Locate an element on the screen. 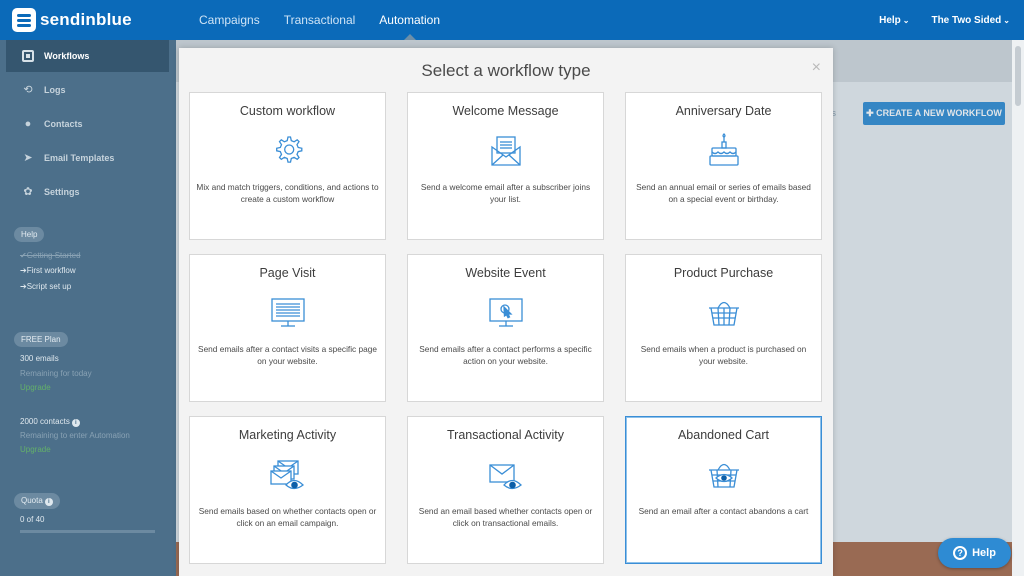 This screenshot has height=576, width=1024. sidebar-item-email-templates: ➤ Email Templates is located at coordinates (87, 158).